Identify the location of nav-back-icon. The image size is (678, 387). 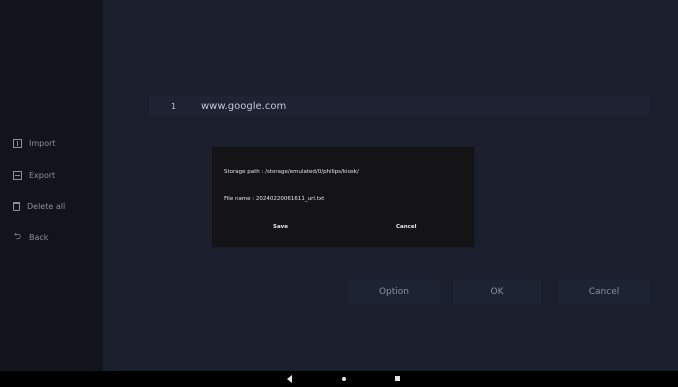
(289, 379).